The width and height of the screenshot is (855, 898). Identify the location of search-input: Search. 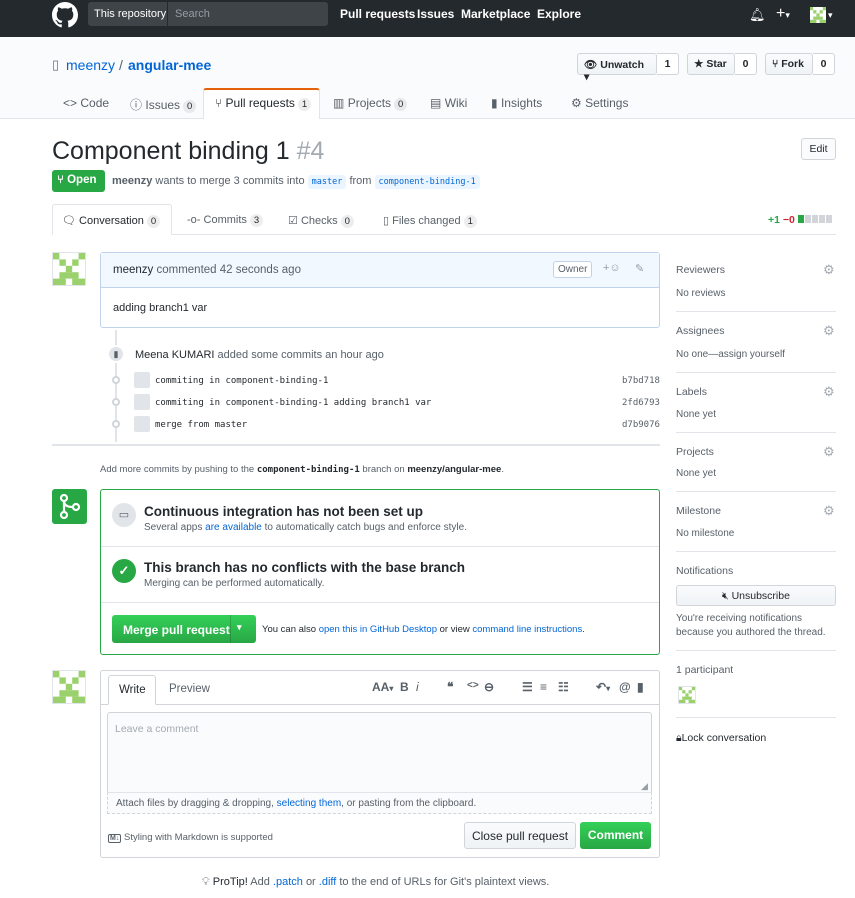
(192, 14).